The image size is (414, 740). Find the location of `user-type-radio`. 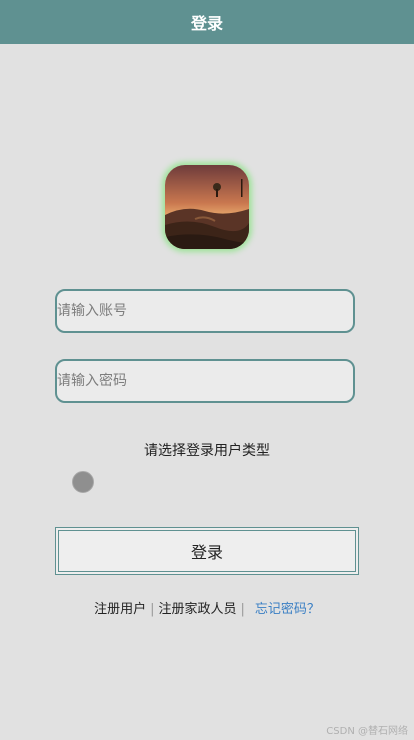

user-type-radio is located at coordinates (83, 482).